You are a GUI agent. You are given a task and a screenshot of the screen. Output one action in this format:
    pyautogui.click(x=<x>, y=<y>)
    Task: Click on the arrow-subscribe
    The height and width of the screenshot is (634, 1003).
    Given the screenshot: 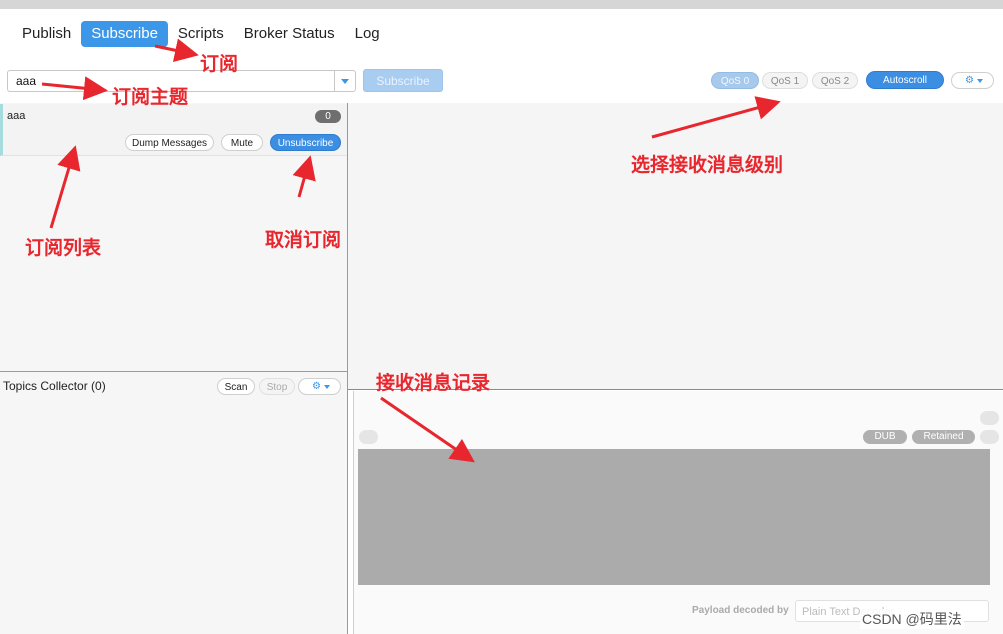 What is the action you would take?
    pyautogui.click(x=176, y=50)
    